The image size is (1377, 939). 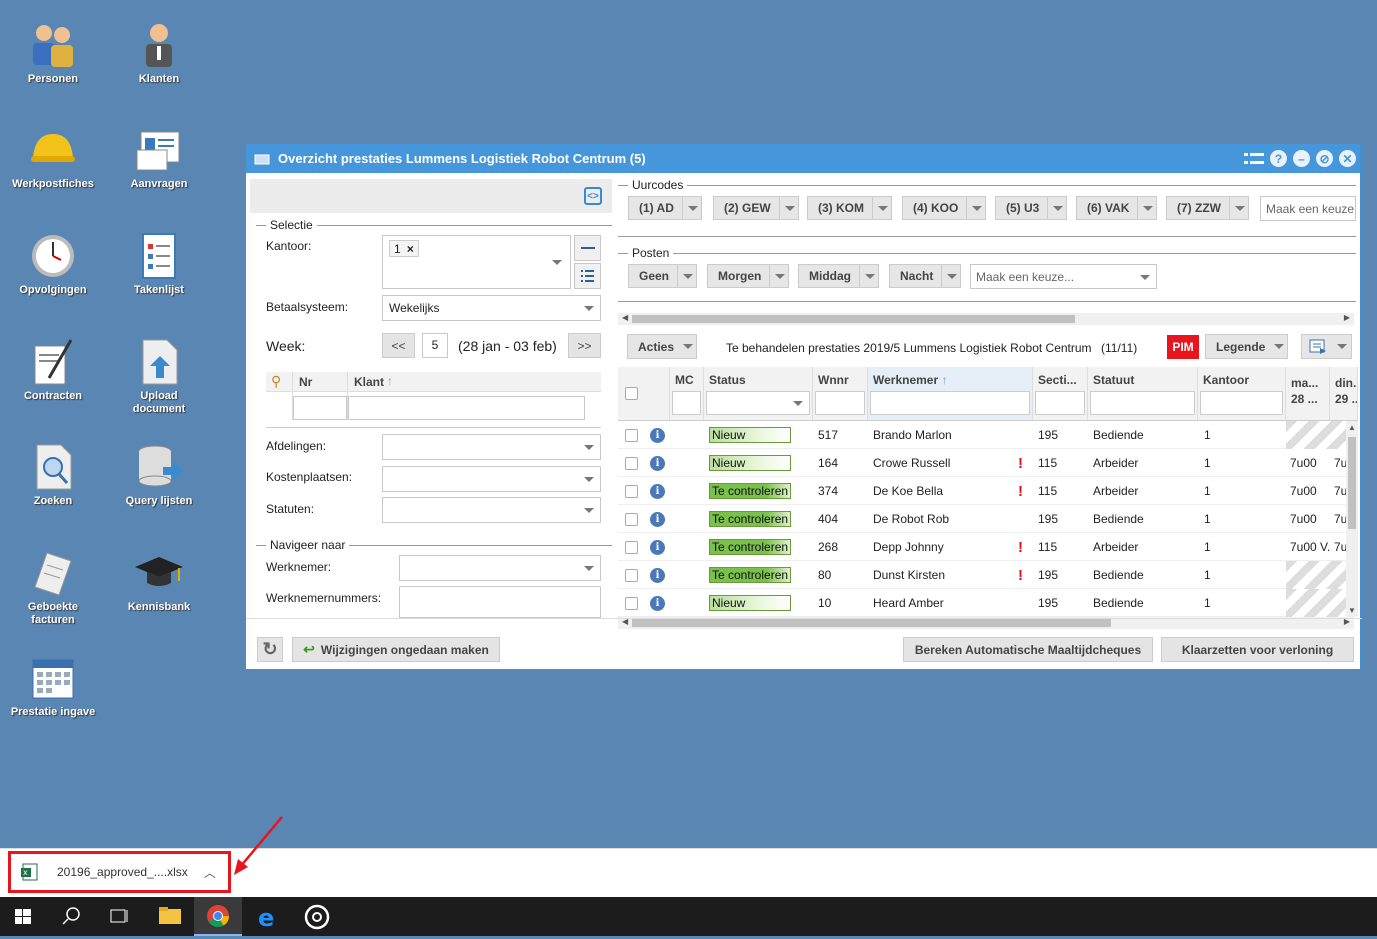 What do you see at coordinates (369, 382) in the screenshot?
I see `col-klant: Klant` at bounding box center [369, 382].